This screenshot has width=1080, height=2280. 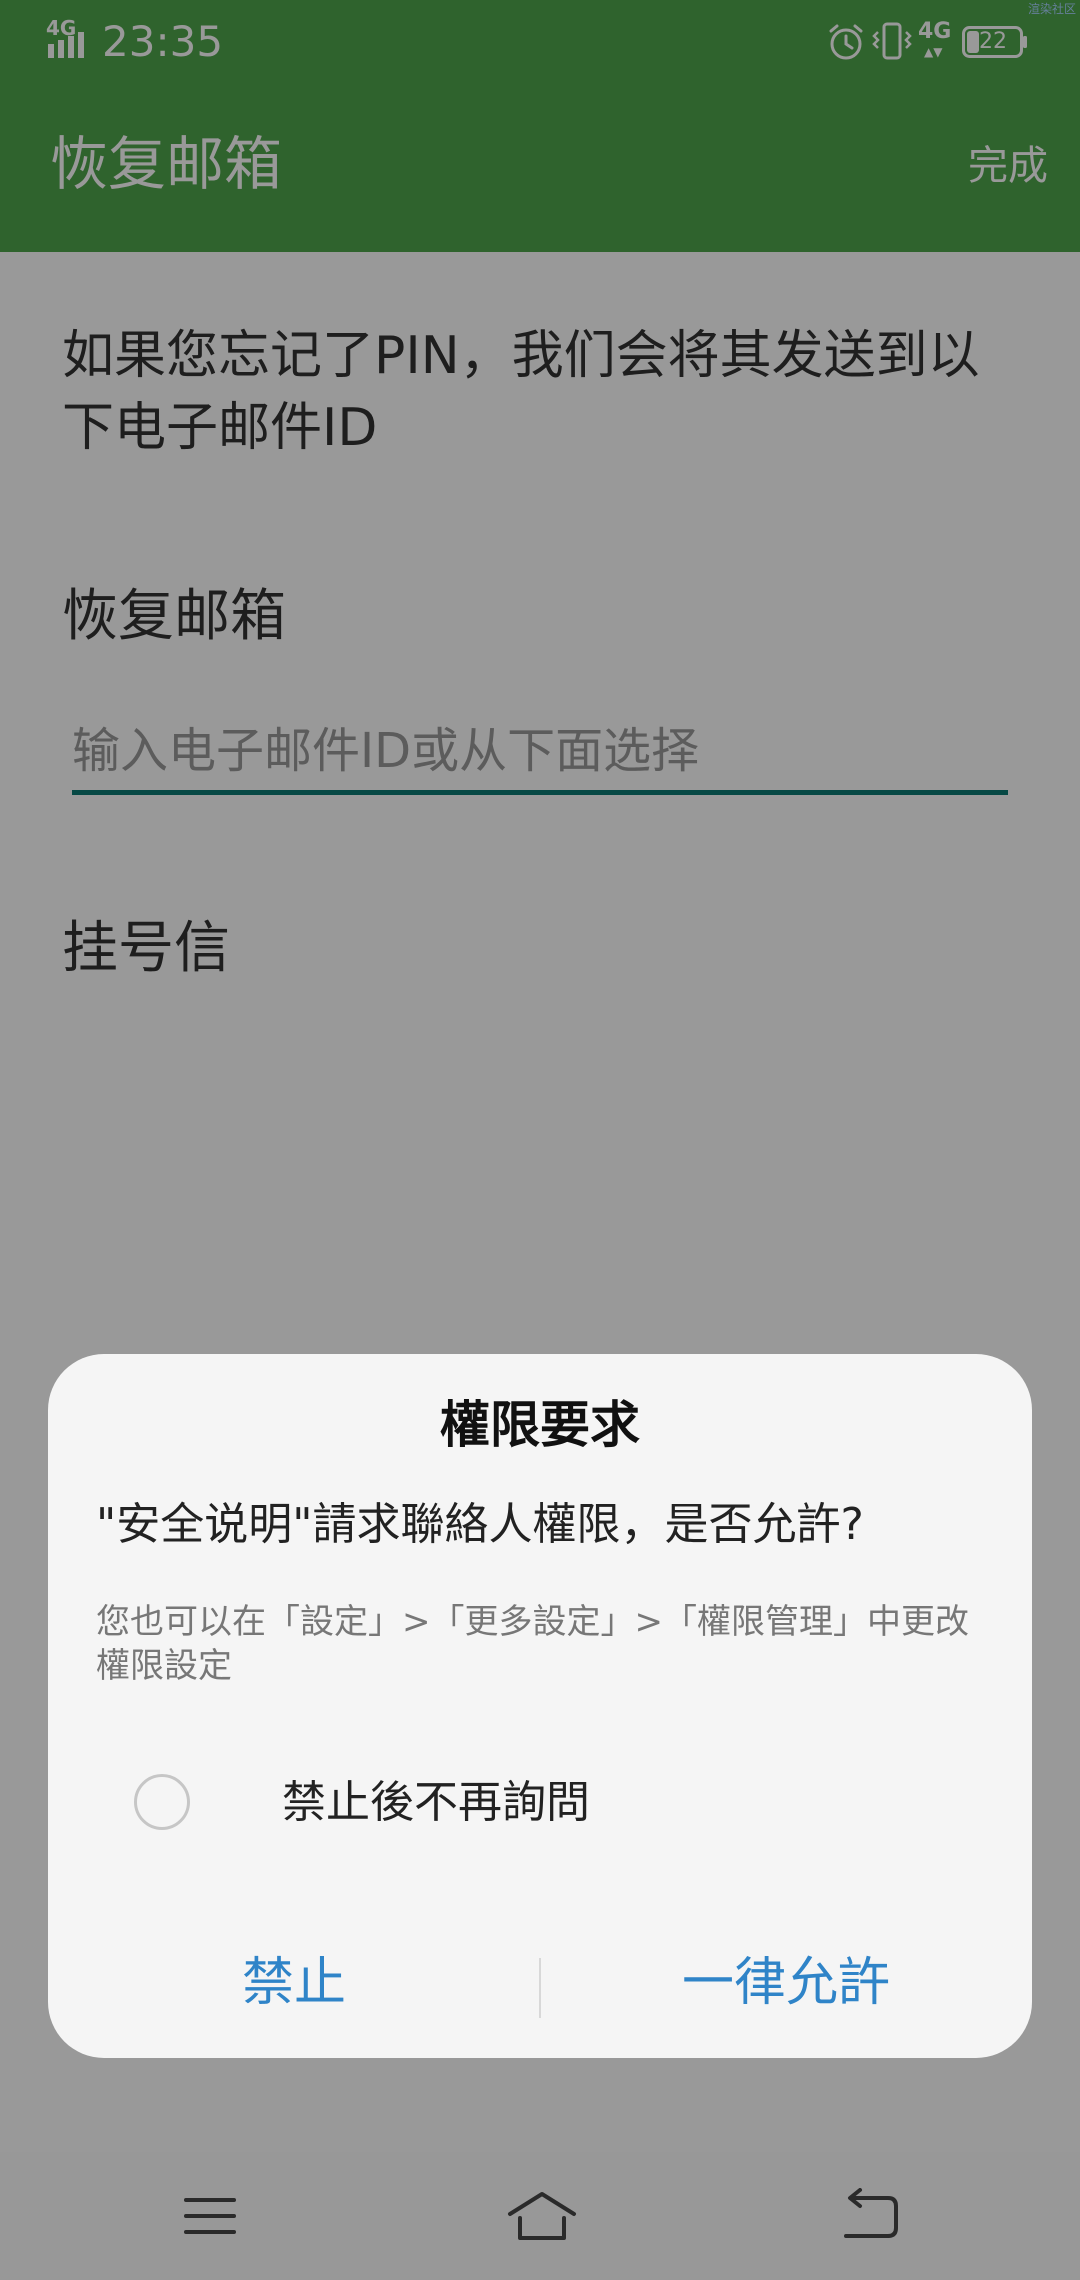 What do you see at coordinates (210, 2216) in the screenshot?
I see `menu-icon` at bounding box center [210, 2216].